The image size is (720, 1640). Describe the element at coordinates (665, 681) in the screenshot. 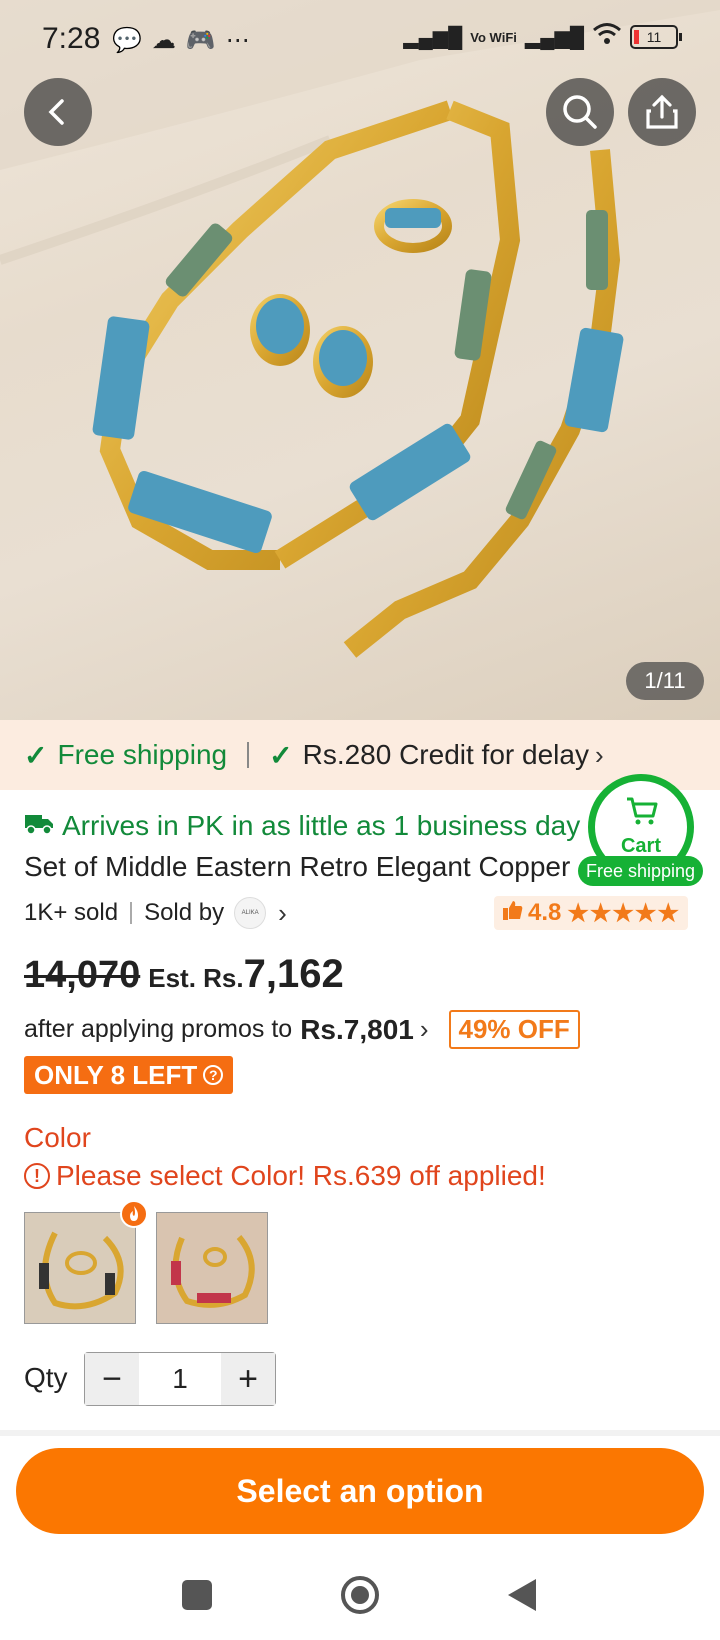

I see `image-page-indicator: 1/11` at that location.